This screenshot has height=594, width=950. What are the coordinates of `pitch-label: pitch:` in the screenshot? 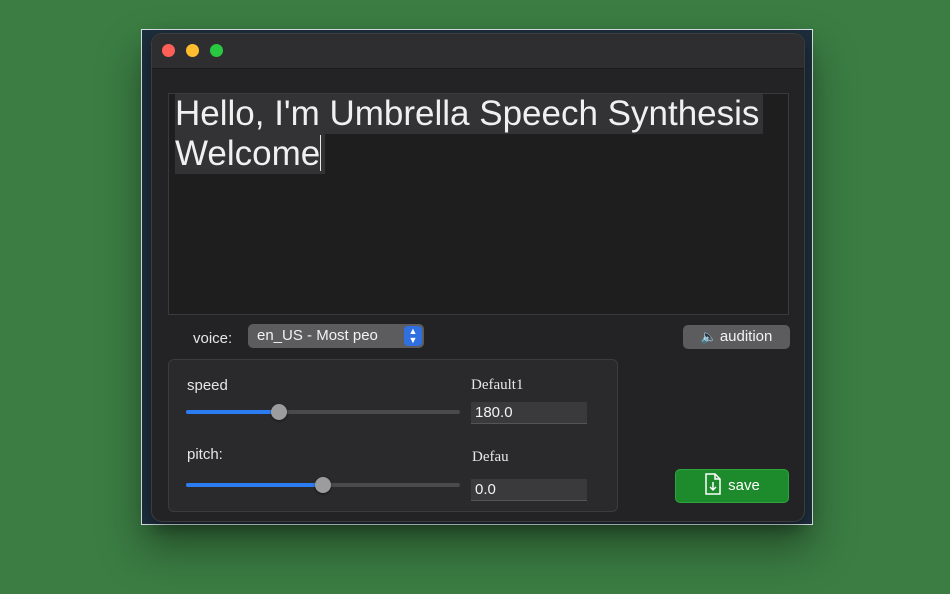 It's located at (205, 454).